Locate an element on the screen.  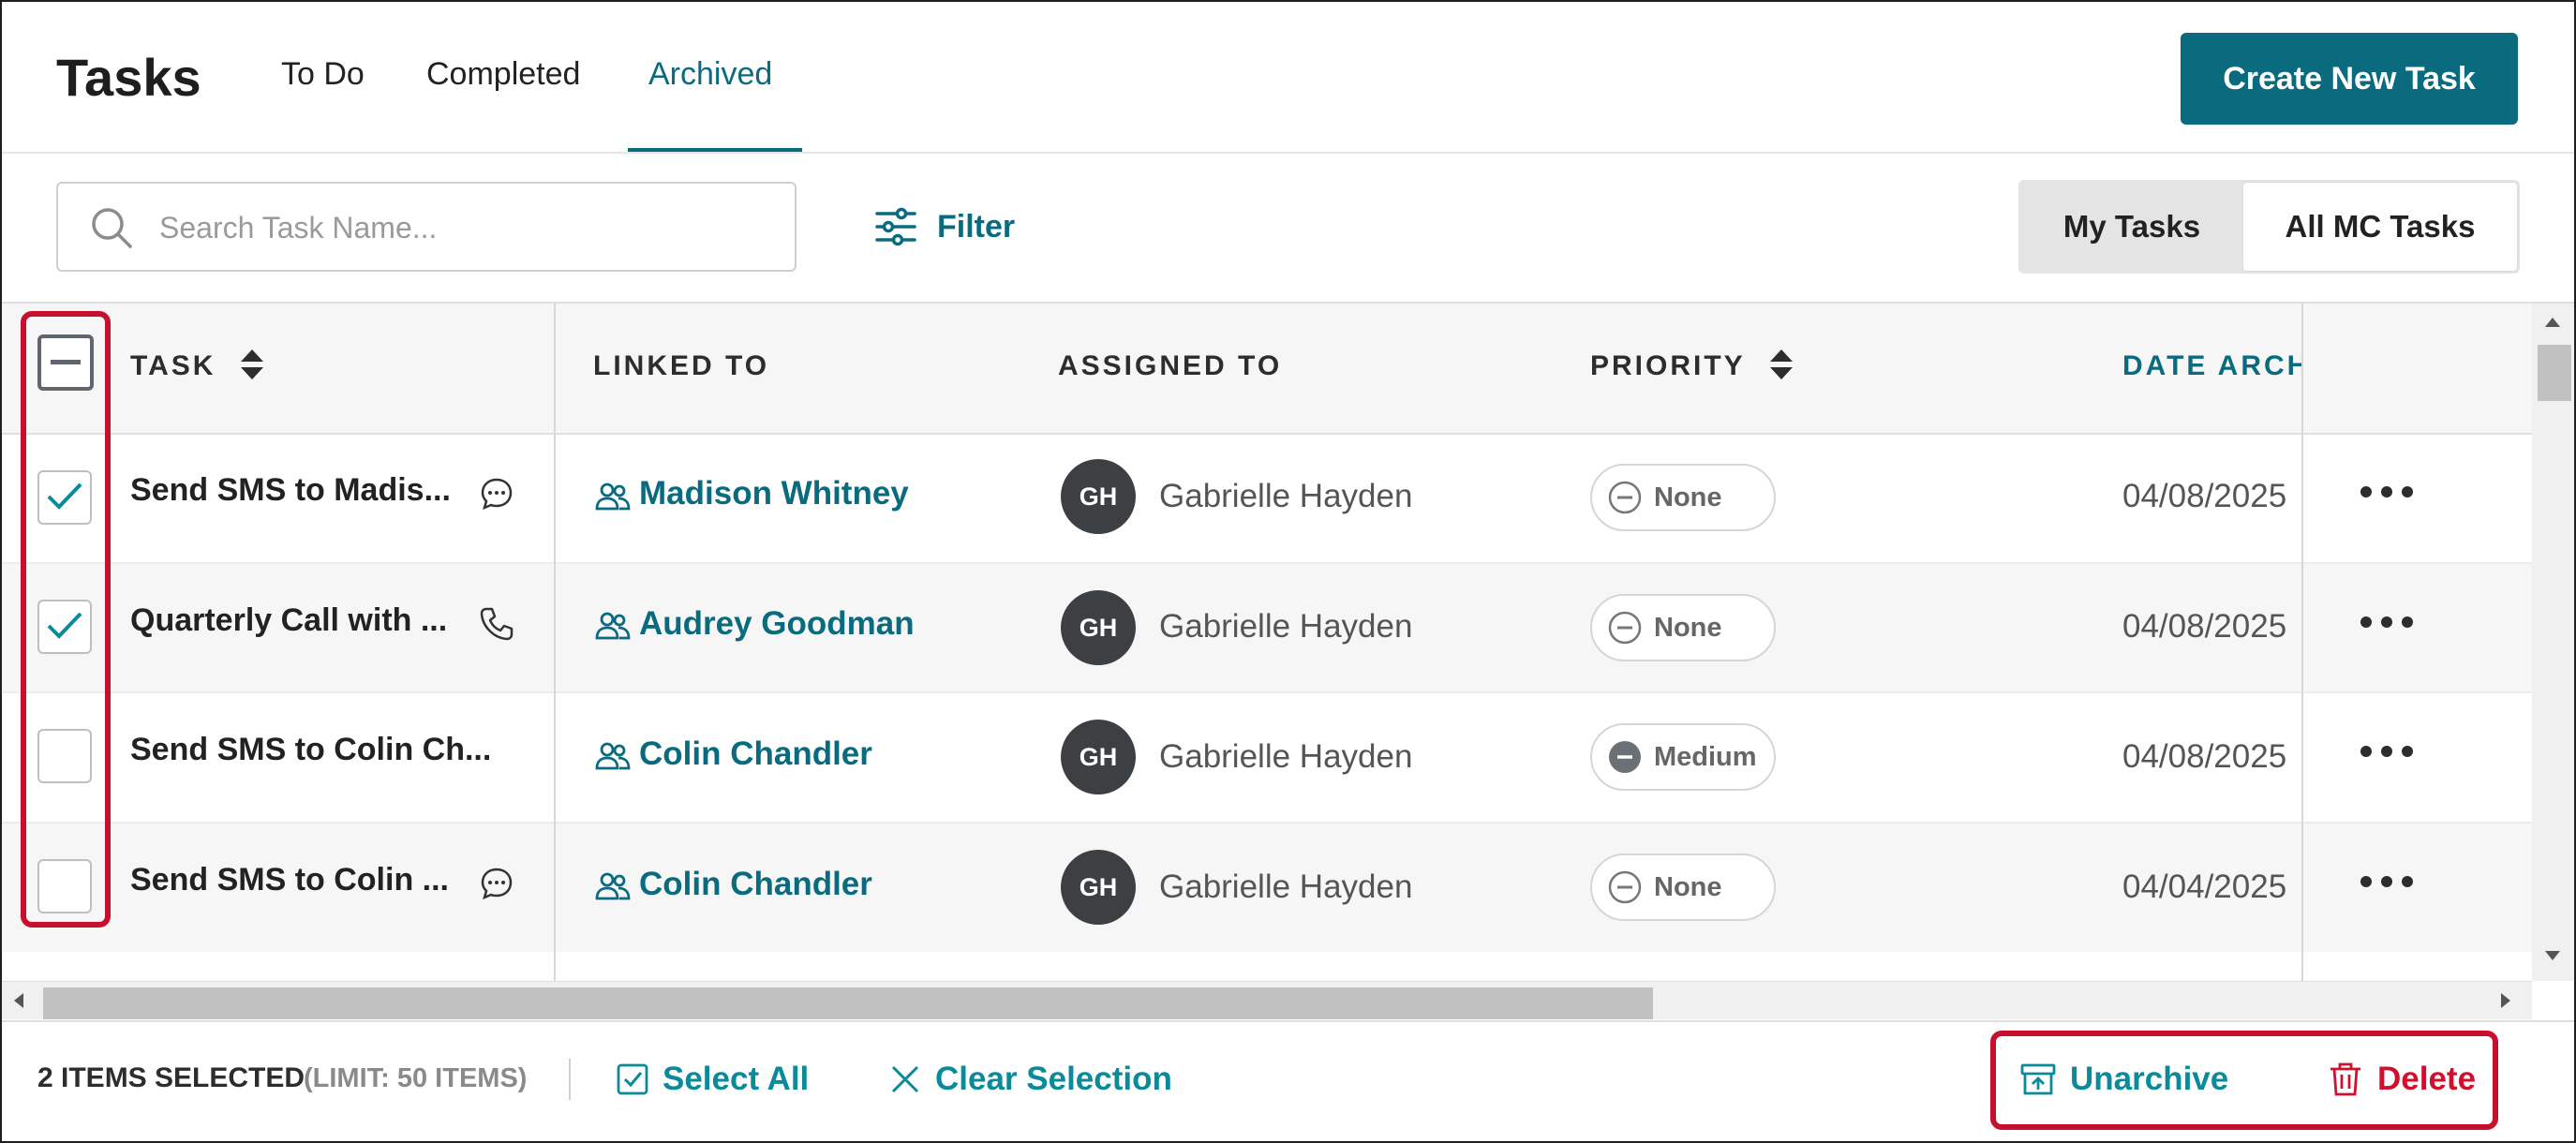
linked-contact-link: Audrey Goodman is located at coordinates (777, 624).